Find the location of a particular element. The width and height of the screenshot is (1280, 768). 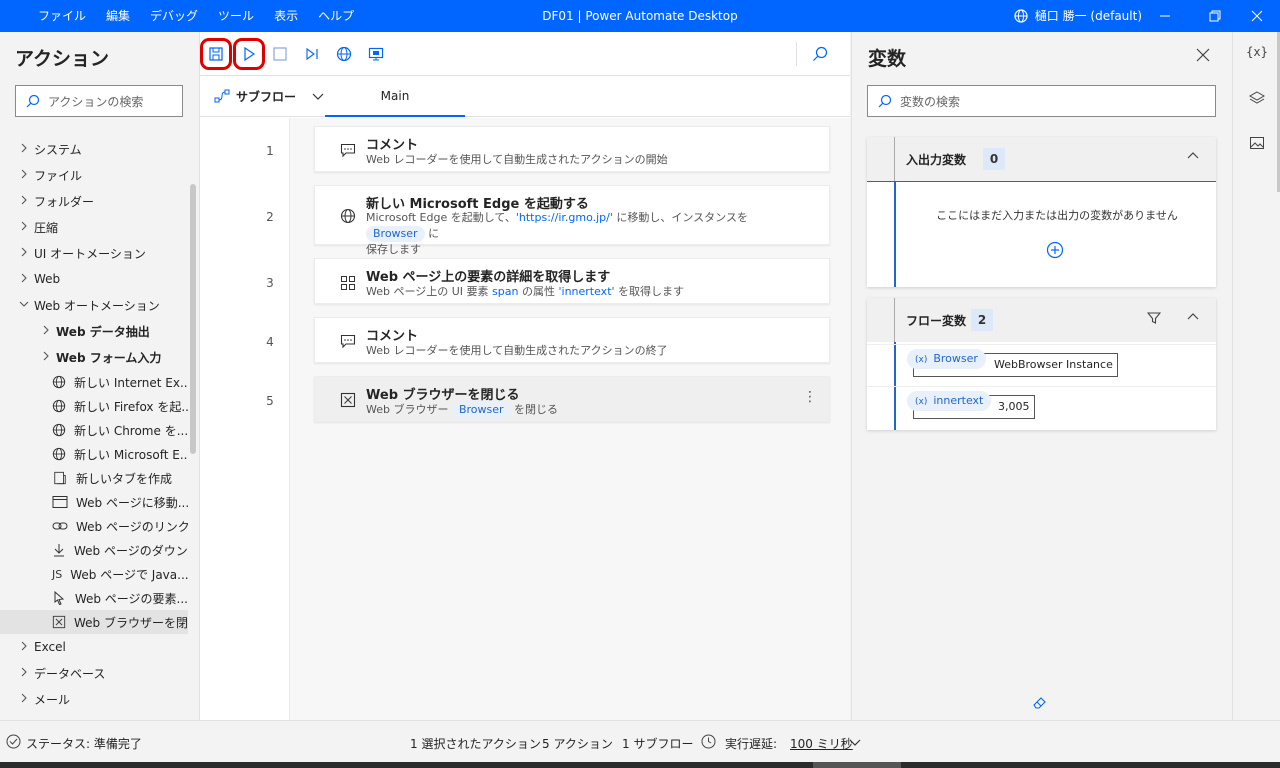

delay-value: 100 ミリ秒 is located at coordinates (821, 743).